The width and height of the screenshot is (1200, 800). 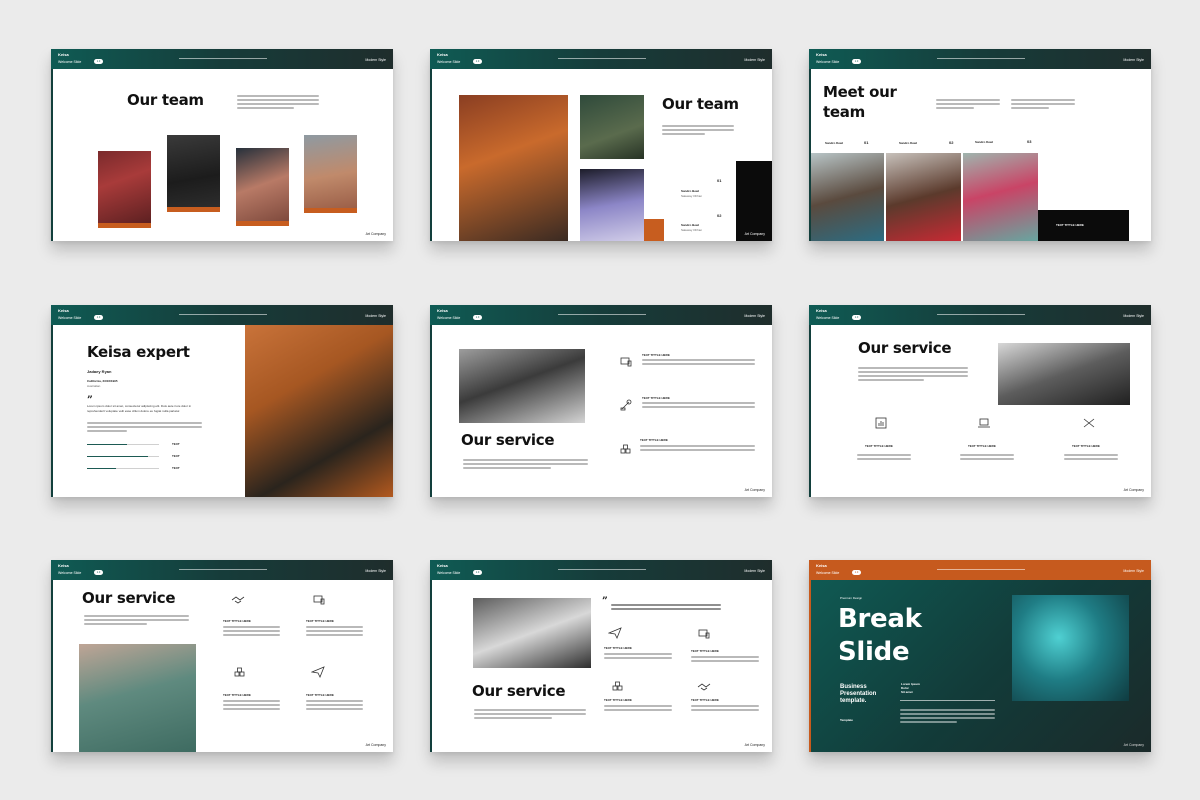 What do you see at coordinates (881, 423) in the screenshot?
I see `chart-icon` at bounding box center [881, 423].